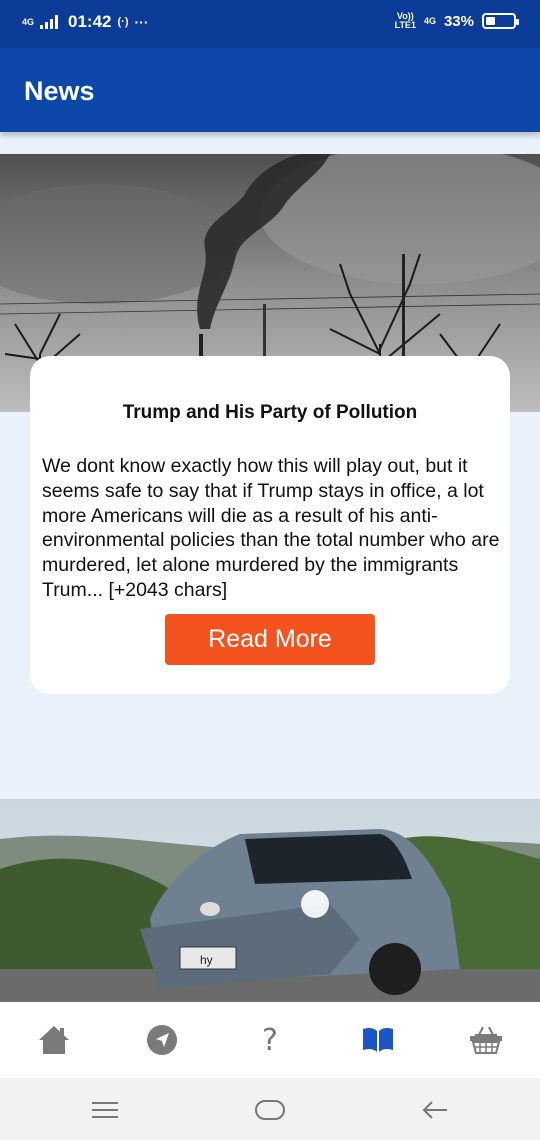 The height and width of the screenshot is (1140, 540). I want to click on home-icon, so click(54, 1040).